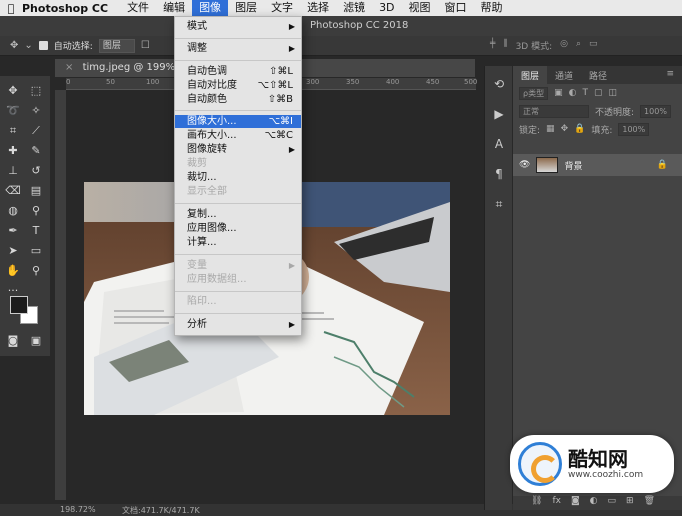 This screenshot has width=682, height=516. I want to click on blend-mode-dropdown: 正常, so click(554, 111).